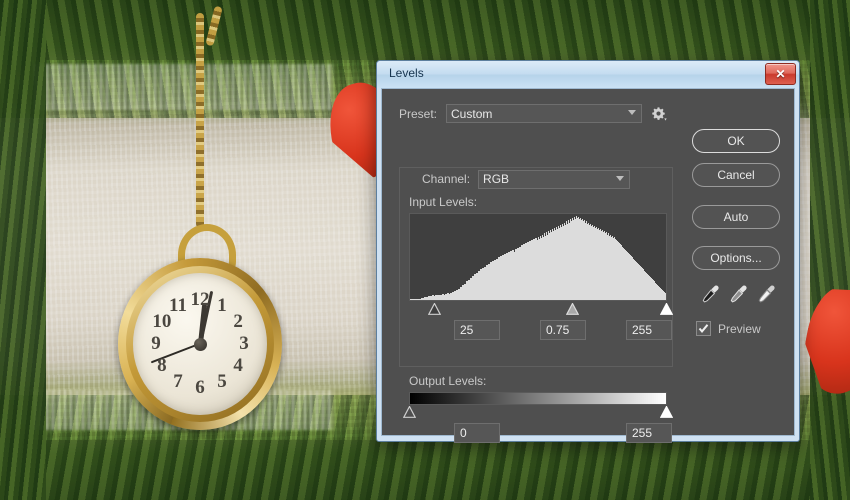  What do you see at coordinates (544, 113) in the screenshot?
I see `preset-dropdown: Custom` at bounding box center [544, 113].